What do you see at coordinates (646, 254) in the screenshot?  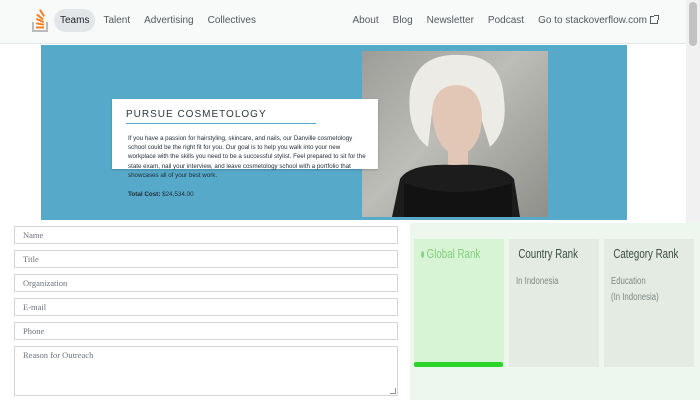 I see `category-rank-title: Category Rank` at bounding box center [646, 254].